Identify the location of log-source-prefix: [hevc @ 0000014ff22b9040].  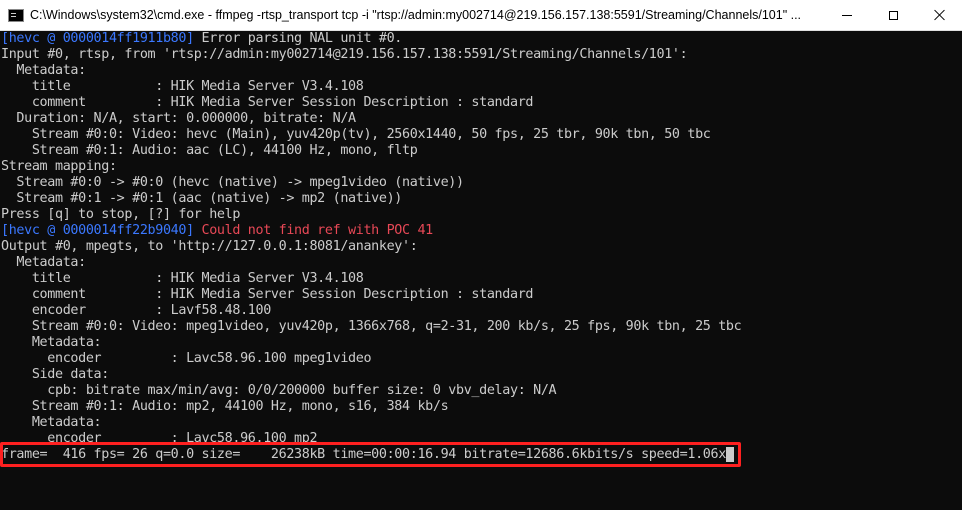
(97, 230).